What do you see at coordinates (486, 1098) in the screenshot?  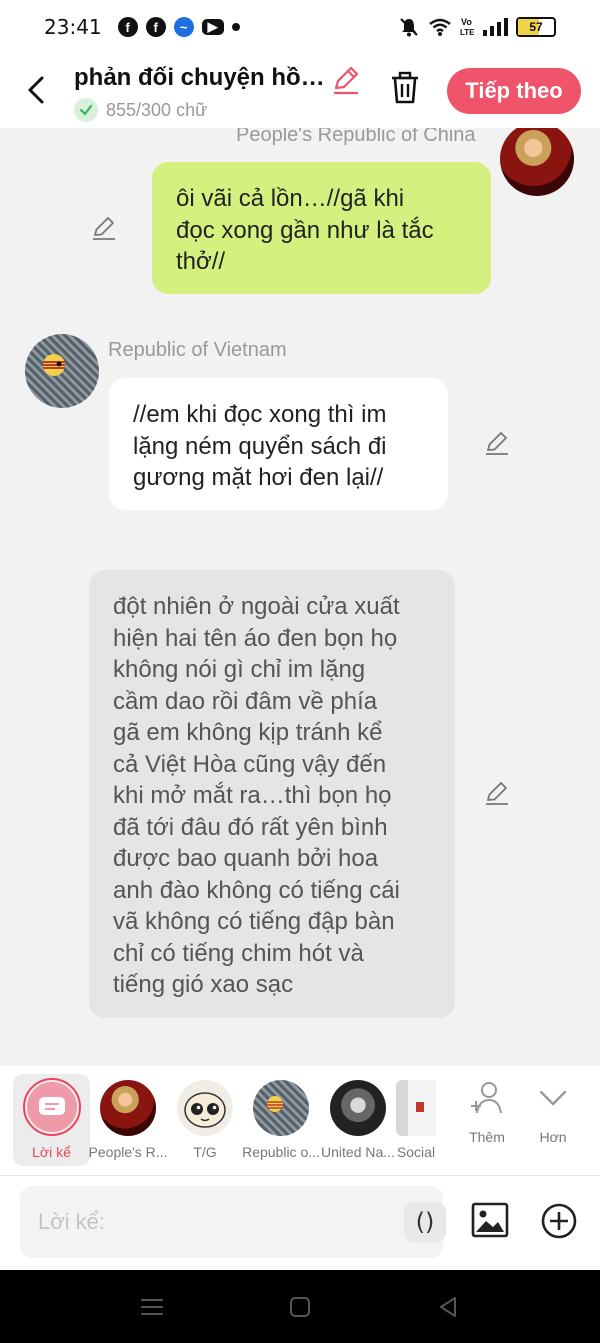 I see `add-person-icon` at bounding box center [486, 1098].